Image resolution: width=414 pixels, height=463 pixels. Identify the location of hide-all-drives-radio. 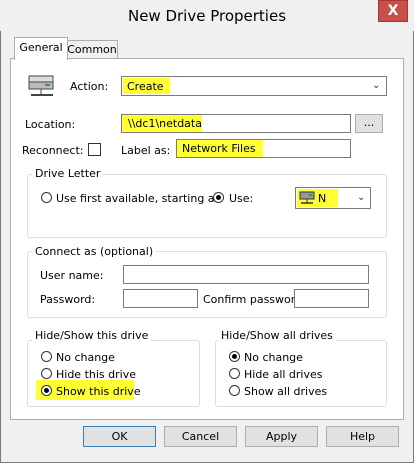
(234, 373).